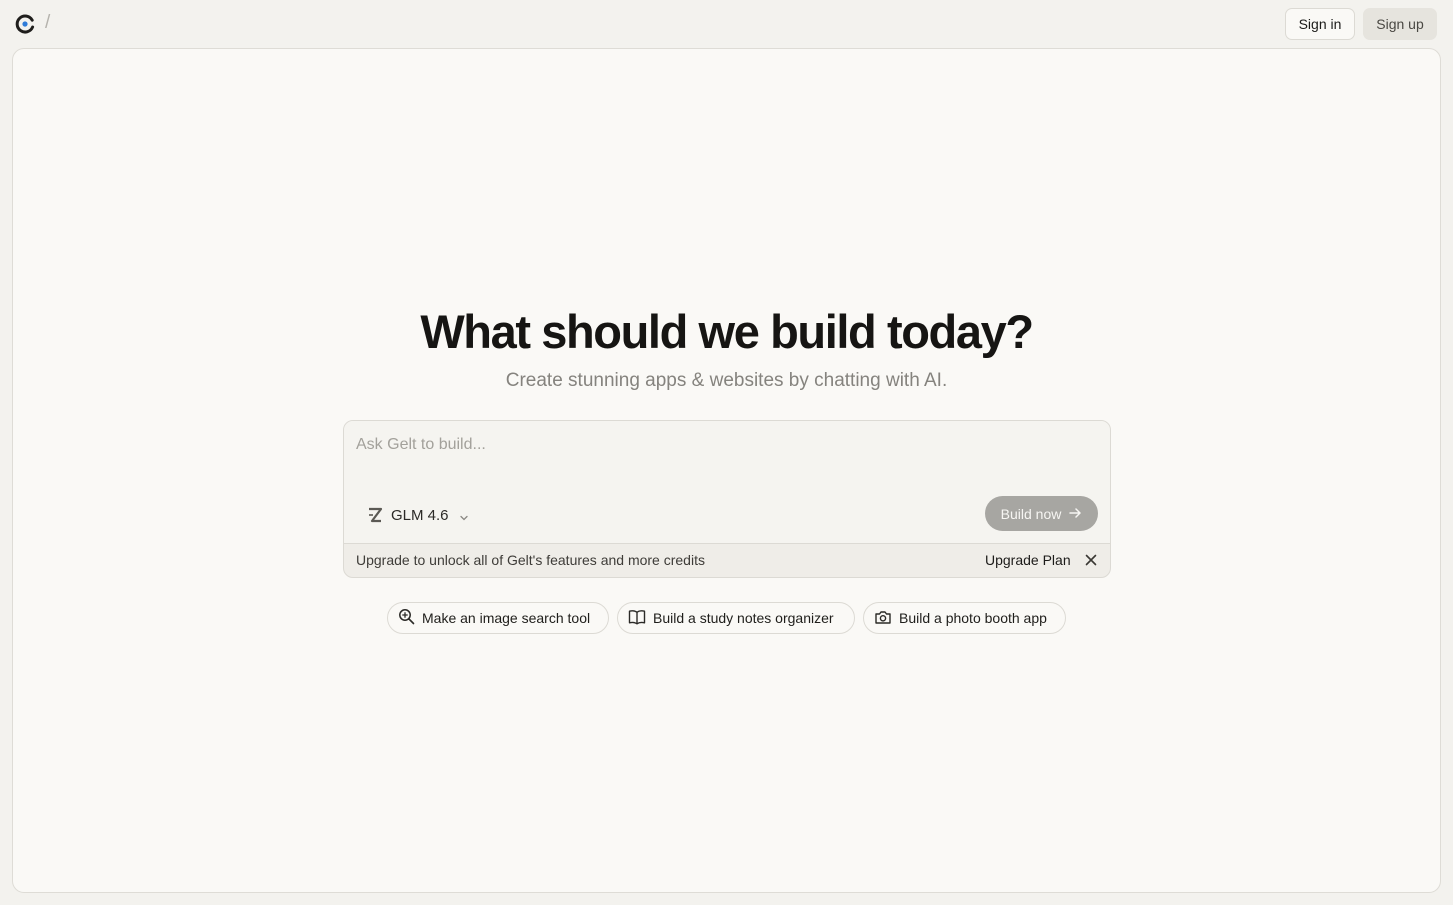 The width and height of the screenshot is (1453, 905). What do you see at coordinates (375, 515) in the screenshot?
I see `zhipu-z-icon` at bounding box center [375, 515].